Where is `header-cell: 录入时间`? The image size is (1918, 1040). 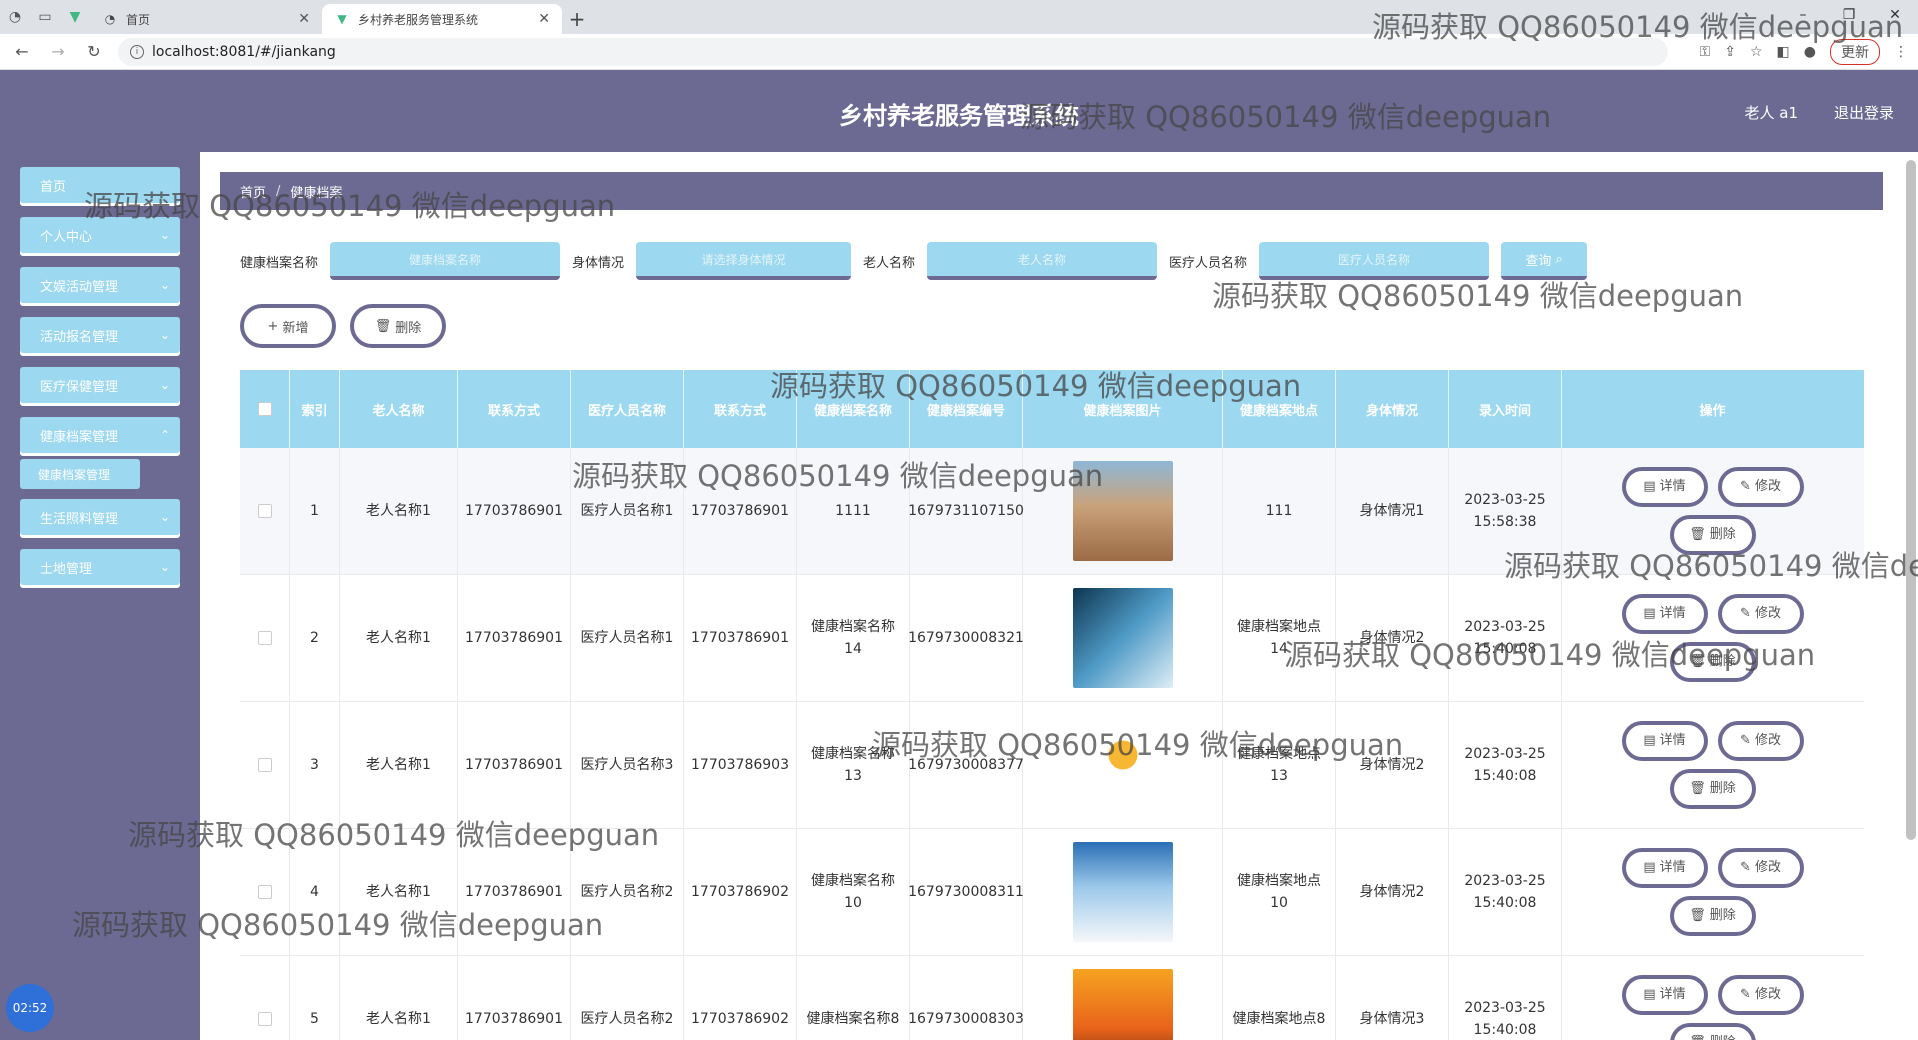 header-cell: 录入时间 is located at coordinates (1505, 409).